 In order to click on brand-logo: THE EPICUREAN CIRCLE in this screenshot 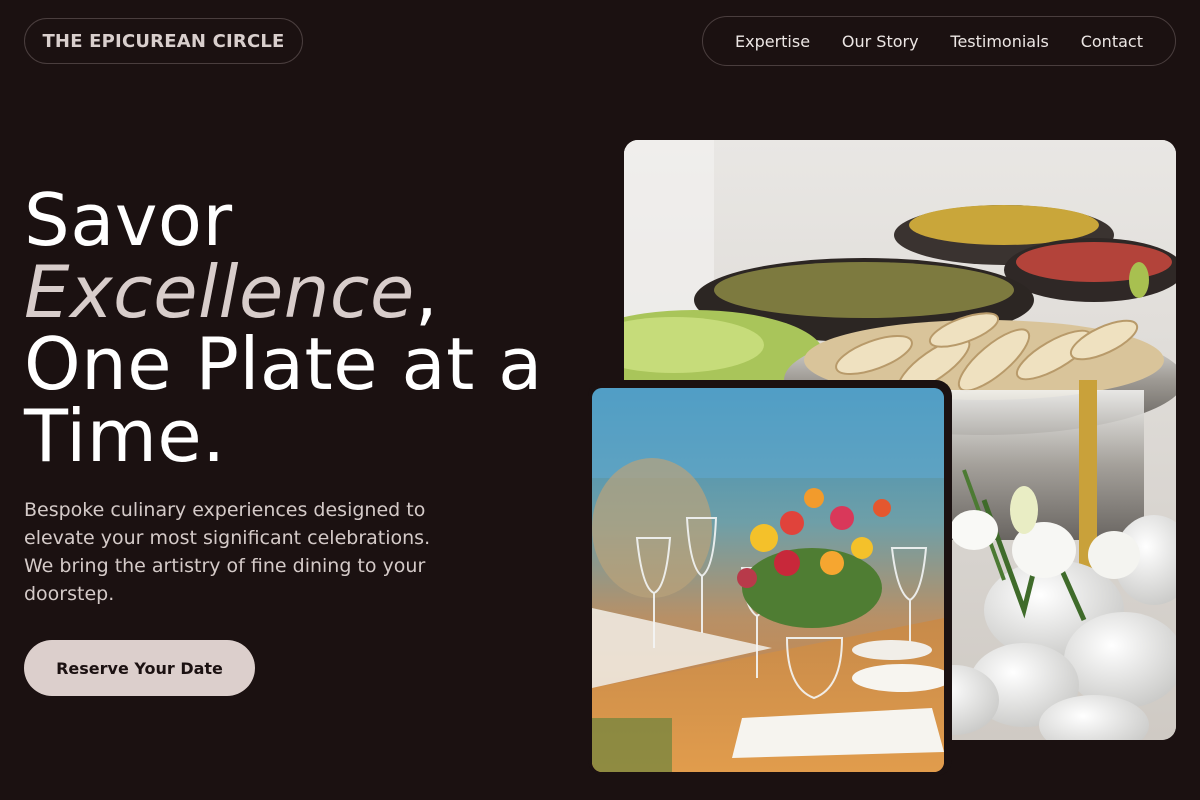, I will do `click(163, 41)`.